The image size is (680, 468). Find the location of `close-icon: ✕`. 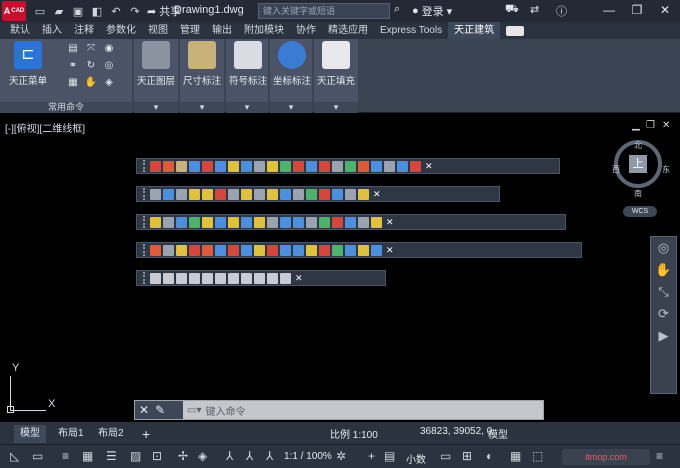

close-icon: ✕ is located at coordinates (144, 410).